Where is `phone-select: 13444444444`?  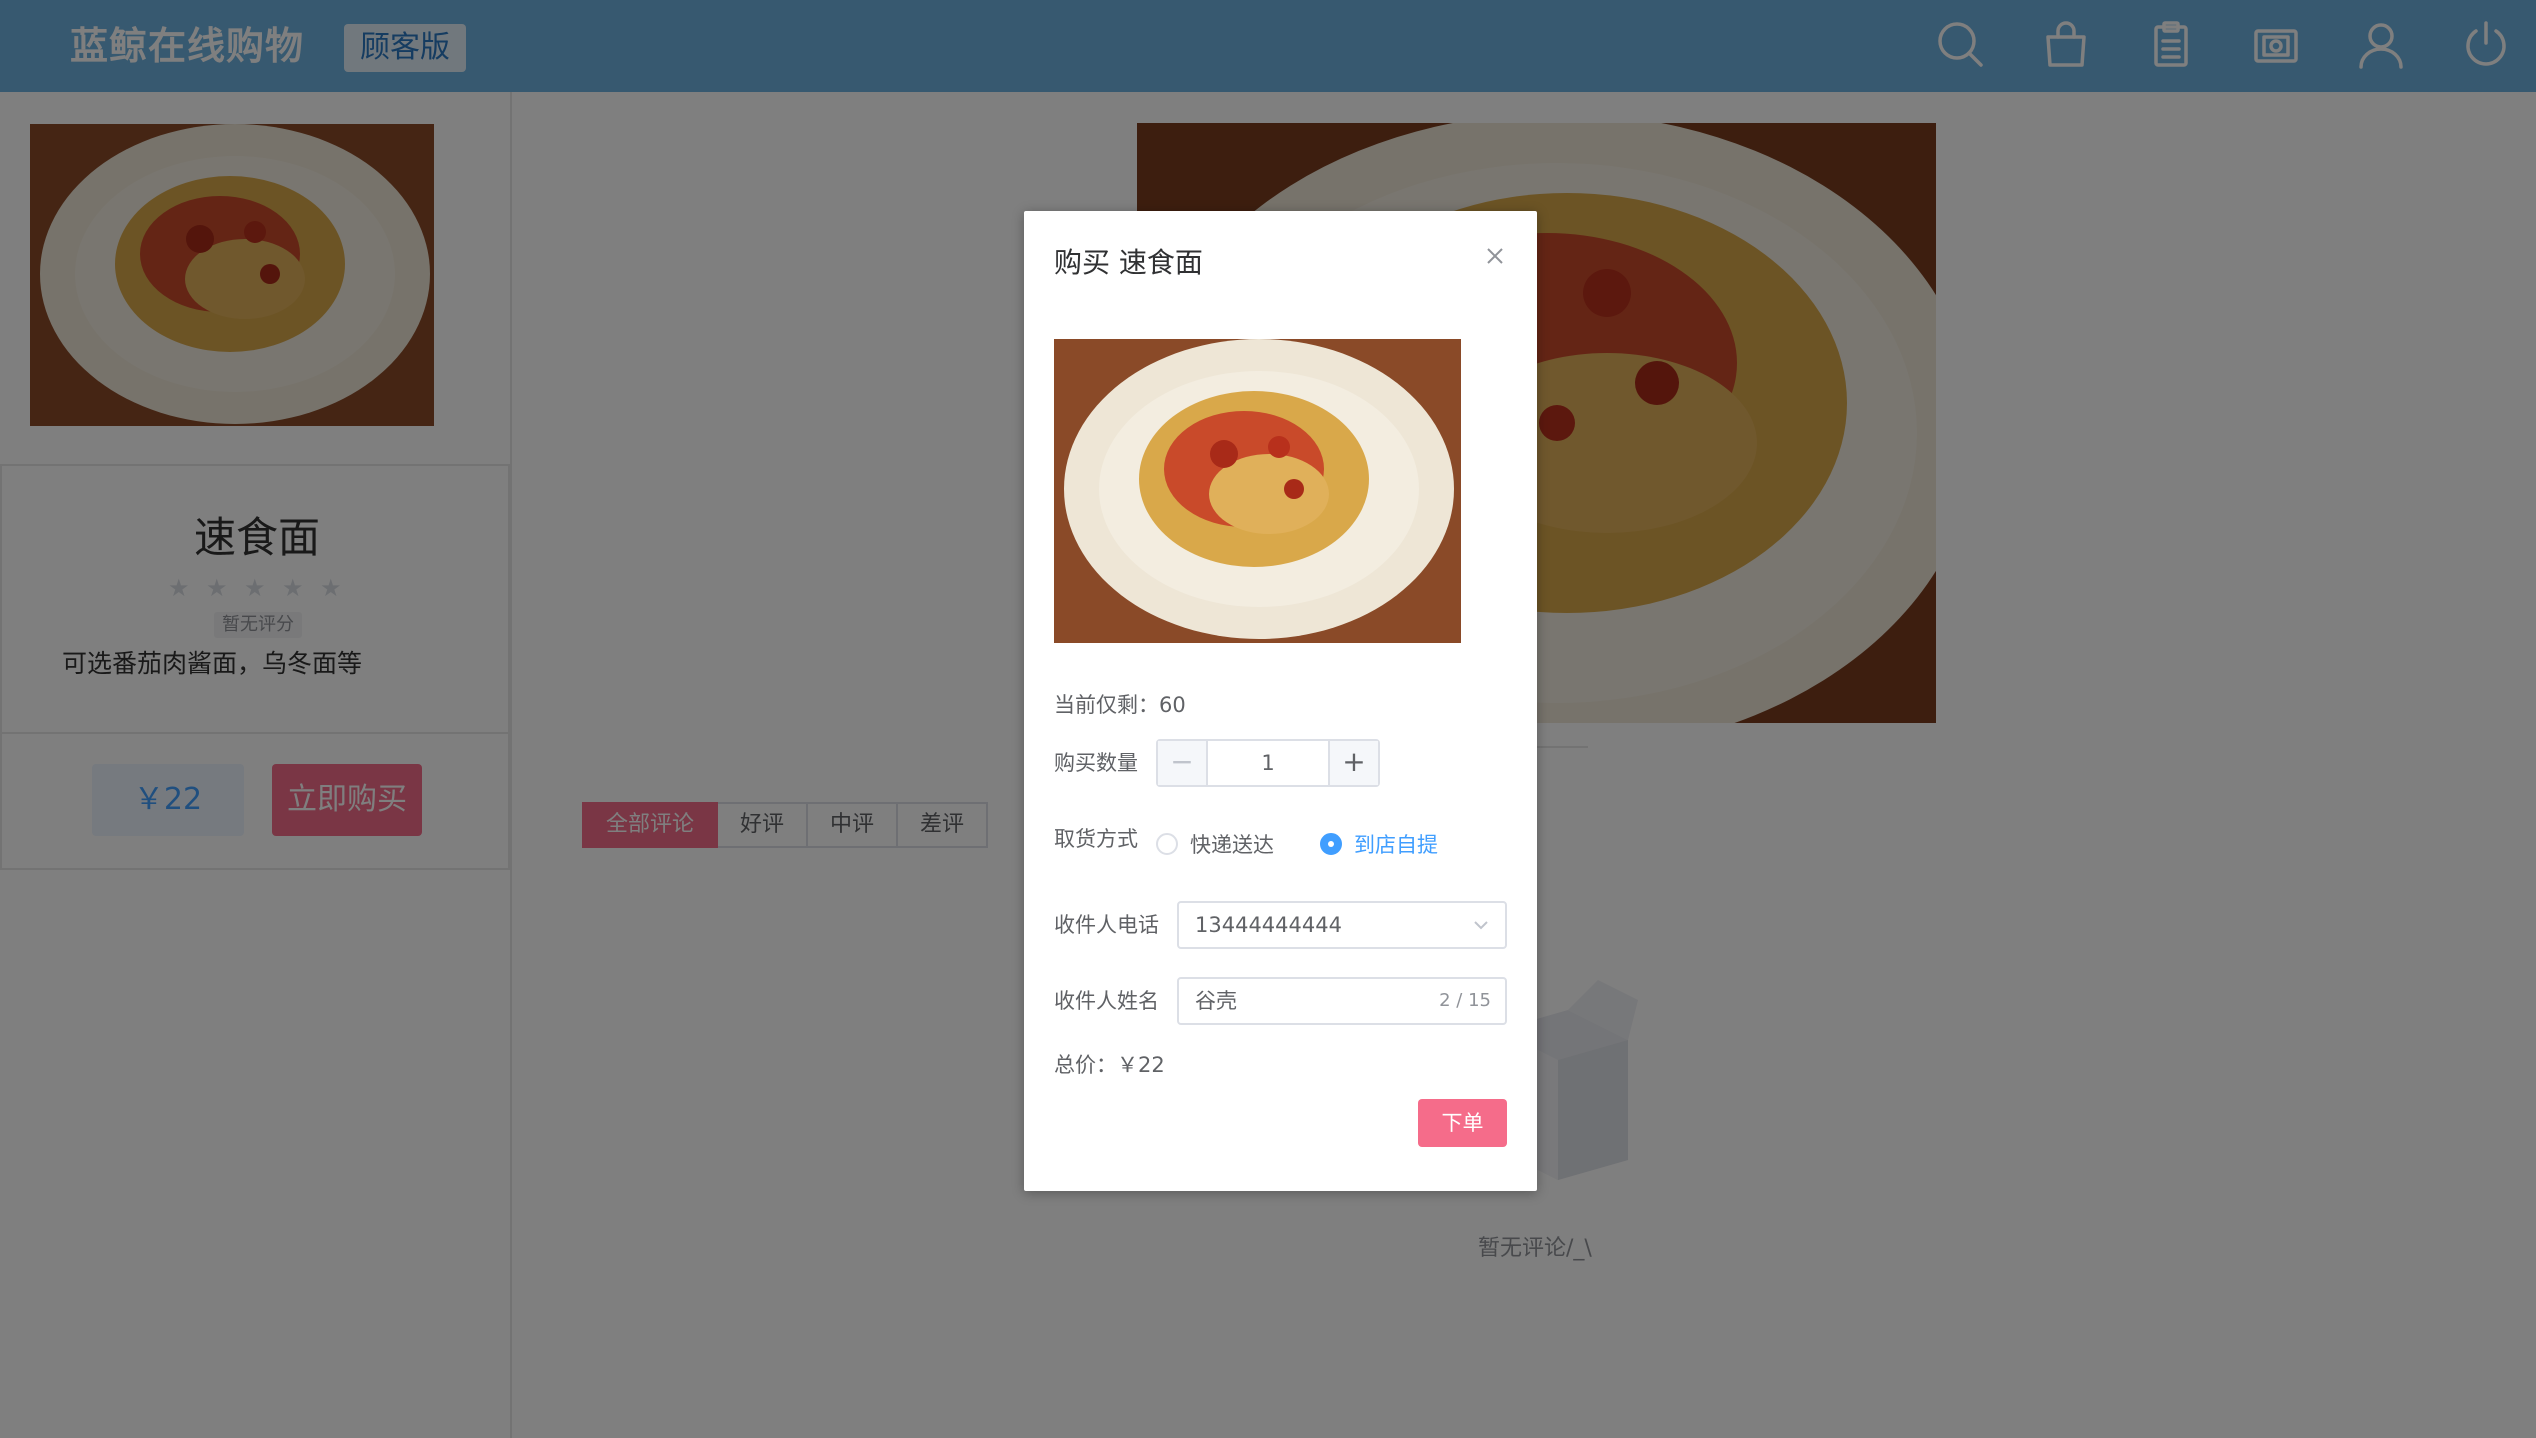 phone-select: 13444444444 is located at coordinates (1342, 925).